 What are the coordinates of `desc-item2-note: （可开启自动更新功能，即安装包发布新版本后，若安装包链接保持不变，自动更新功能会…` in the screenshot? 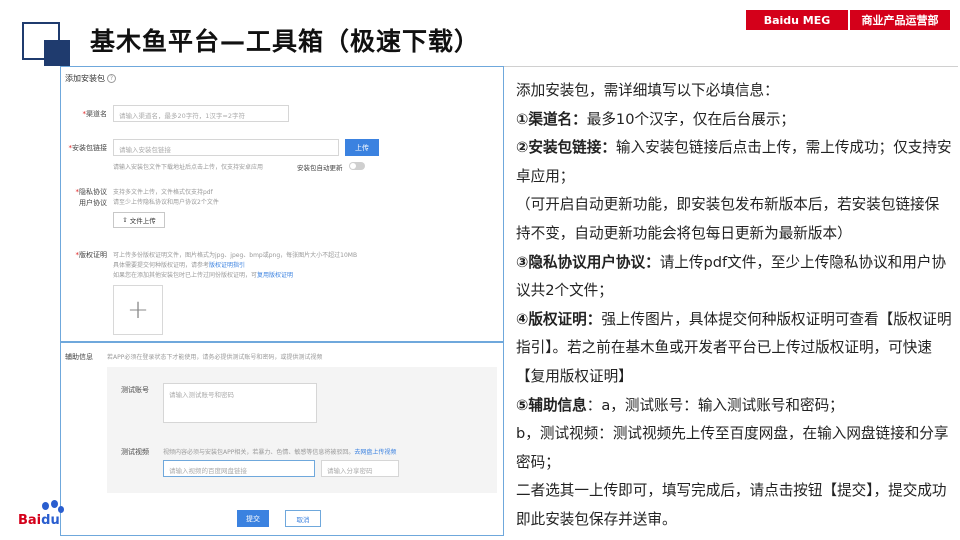 It's located at (728, 219).